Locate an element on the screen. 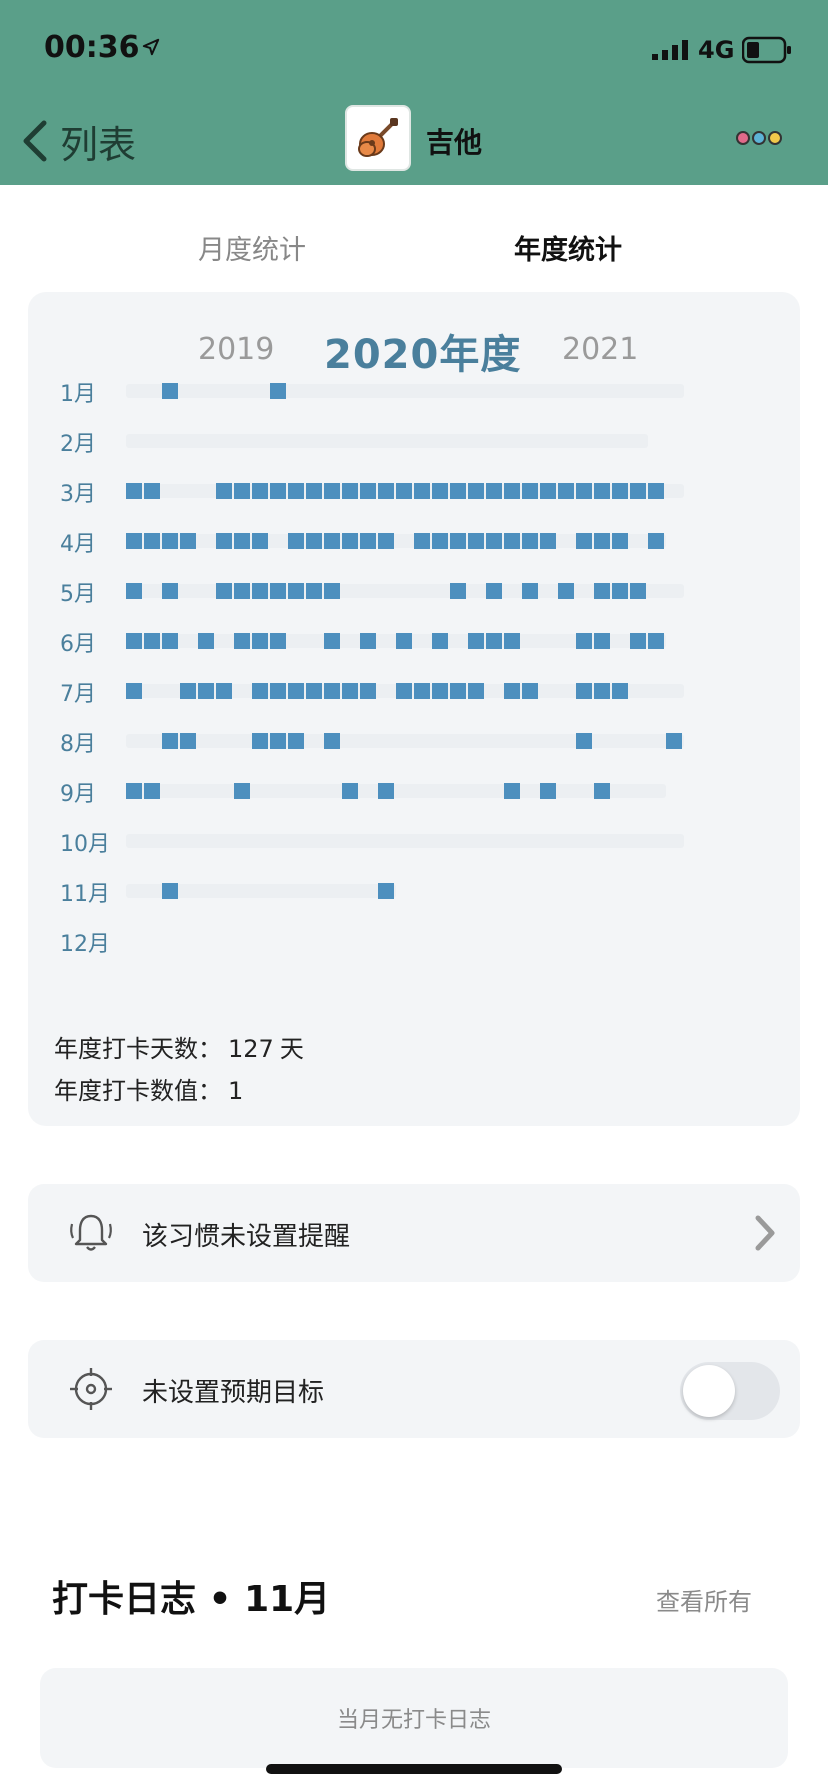 This screenshot has width=828, height=1792. reminder-row: 该习惯未设置提醒 is located at coordinates (414, 1233).